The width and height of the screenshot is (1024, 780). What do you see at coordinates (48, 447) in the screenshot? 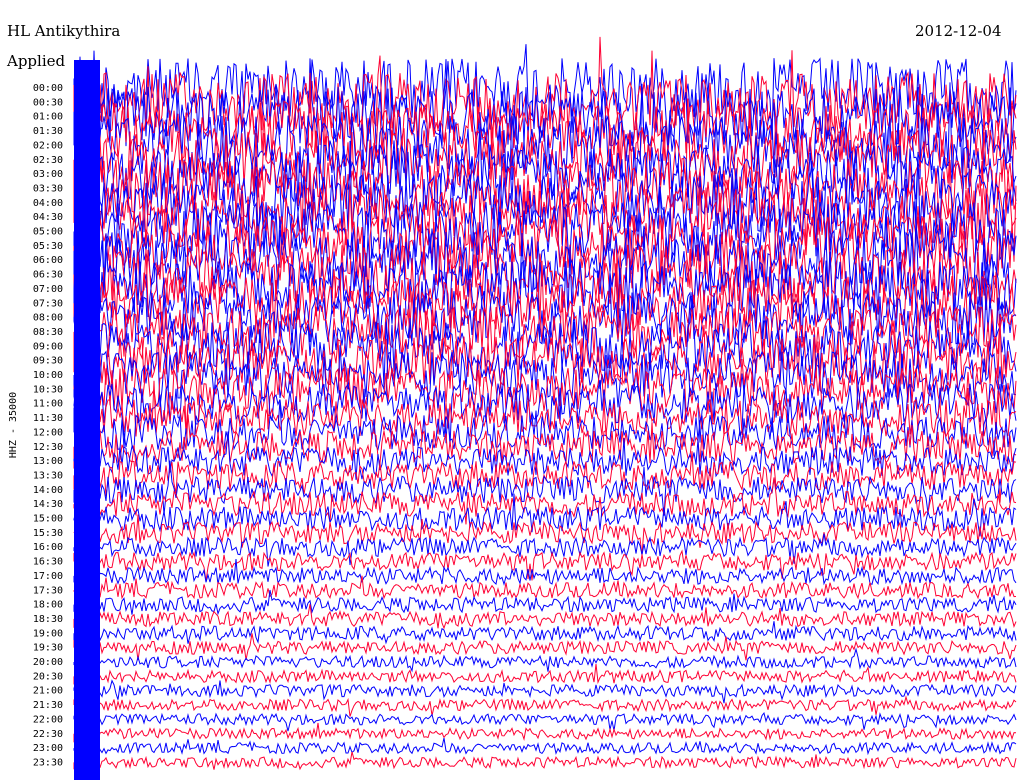
I see `time-tick-label: 12:30` at bounding box center [48, 447].